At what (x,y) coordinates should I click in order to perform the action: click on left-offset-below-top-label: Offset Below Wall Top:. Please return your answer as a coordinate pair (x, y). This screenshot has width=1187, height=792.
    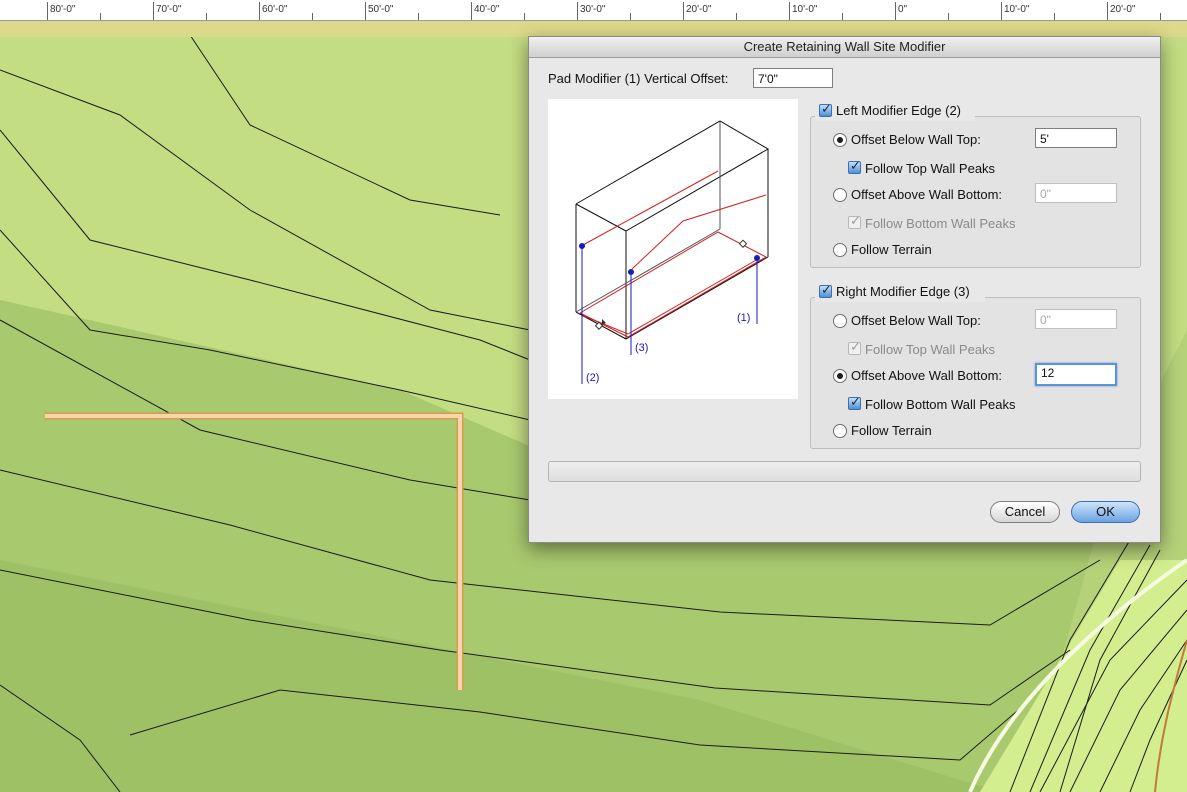
    Looking at the image, I should click on (916, 139).